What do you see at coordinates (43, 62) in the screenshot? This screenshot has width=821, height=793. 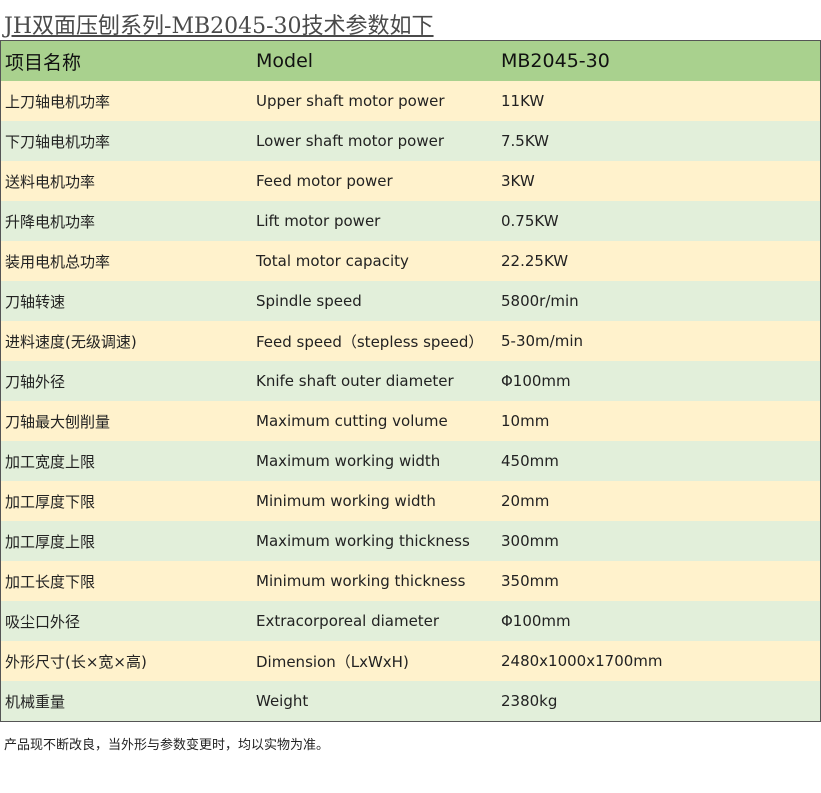 I see `header-item-name: 项目名称` at bounding box center [43, 62].